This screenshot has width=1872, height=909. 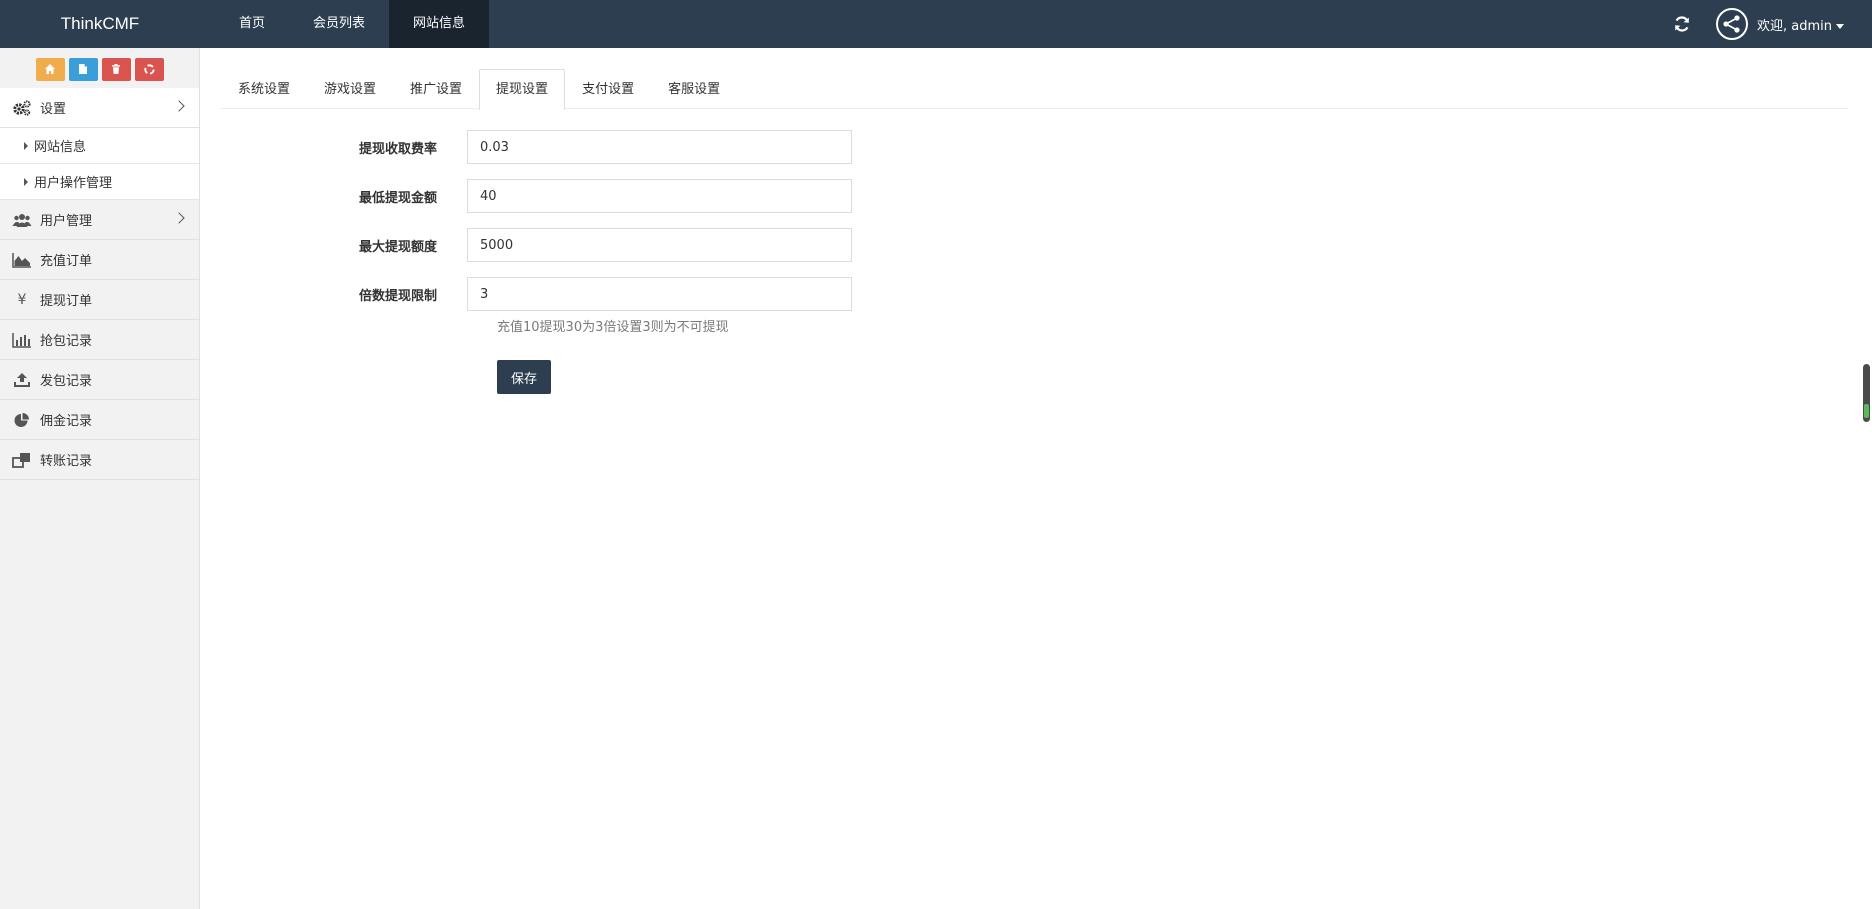 What do you see at coordinates (99, 108) in the screenshot?
I see `sidebar-item-settings: 设置` at bounding box center [99, 108].